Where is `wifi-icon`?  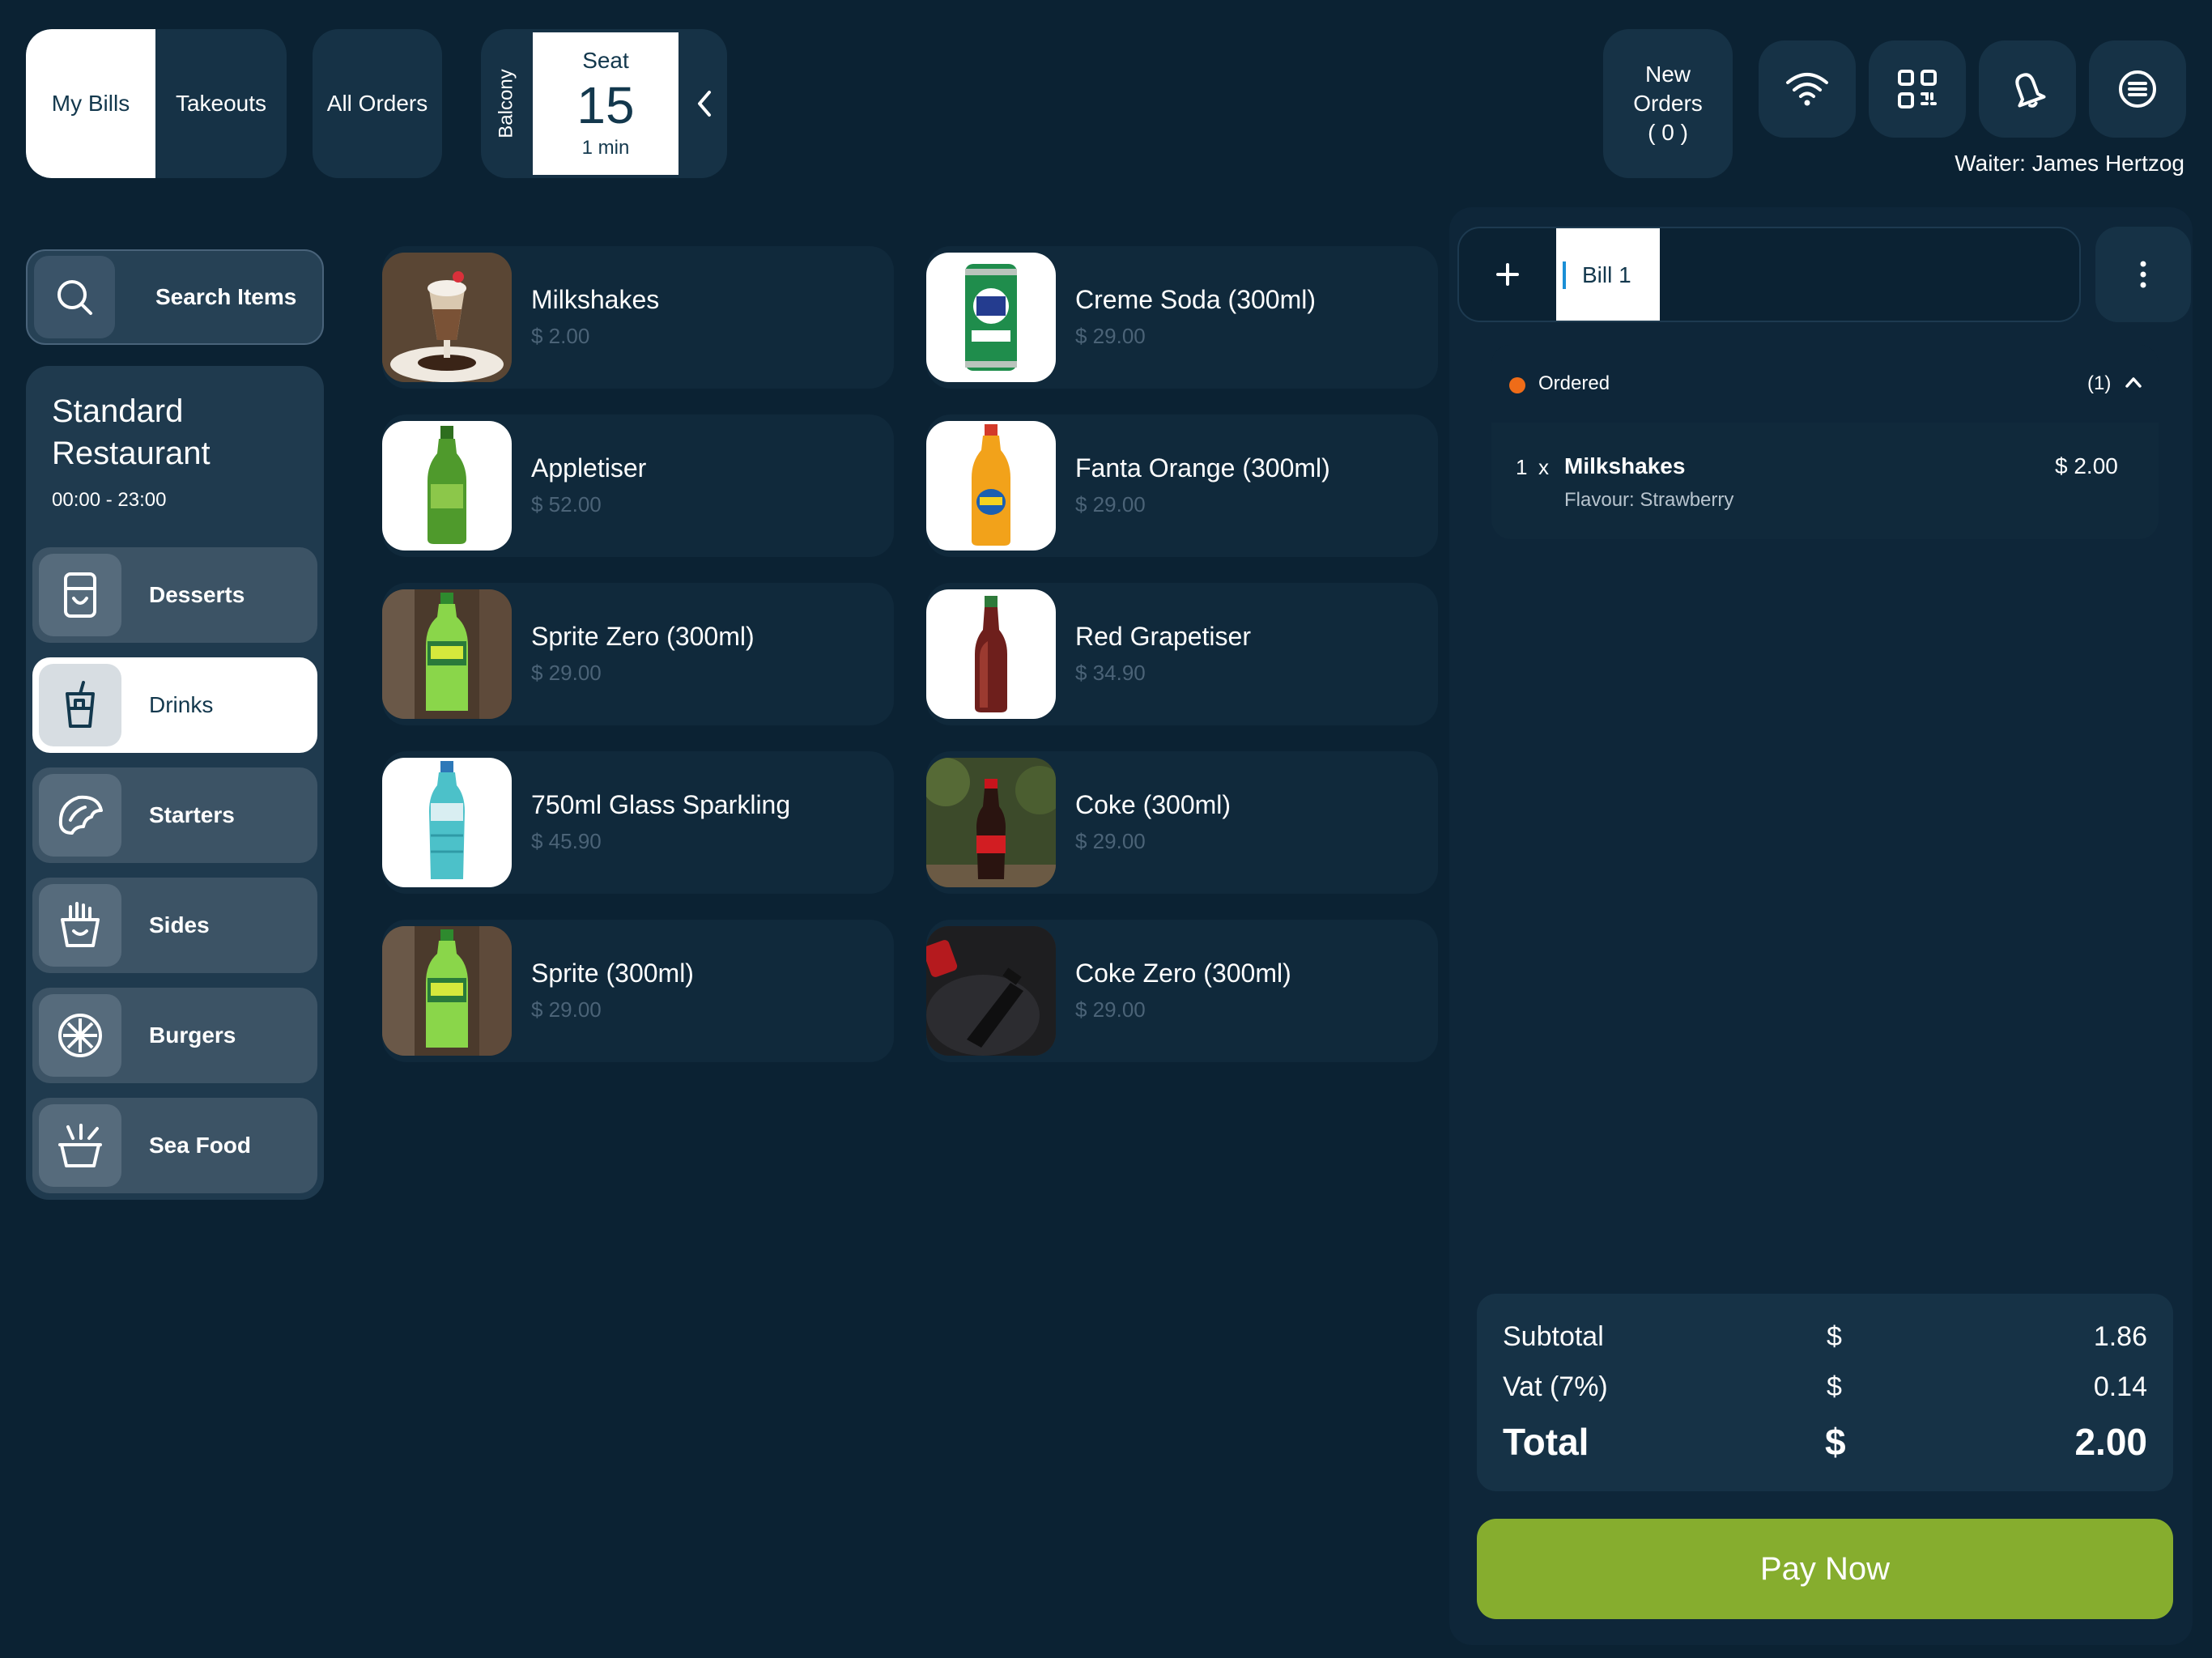
wifi-icon is located at coordinates (1807, 89).